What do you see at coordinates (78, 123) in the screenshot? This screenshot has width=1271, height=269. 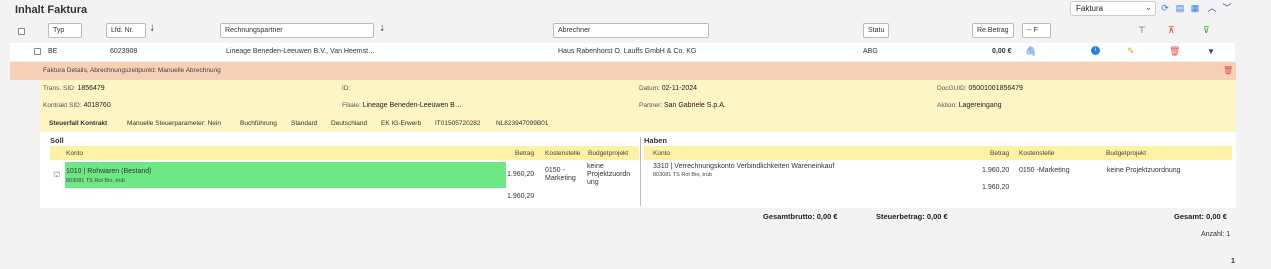 I see `tag-steuerfall: Steuerfall Kontrakt` at bounding box center [78, 123].